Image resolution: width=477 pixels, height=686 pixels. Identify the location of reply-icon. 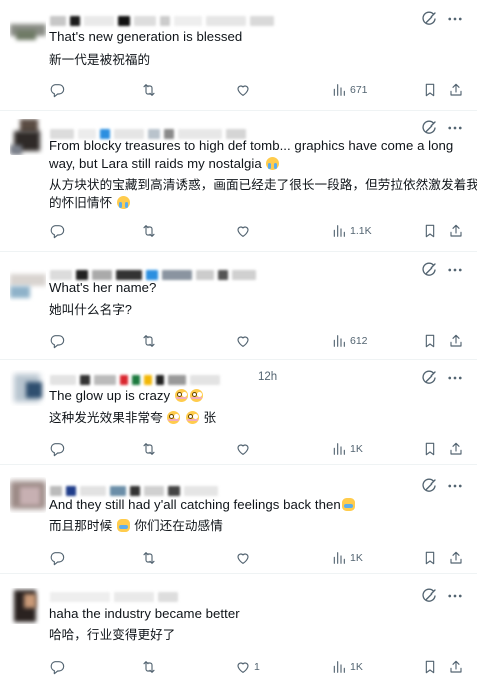
(57, 90).